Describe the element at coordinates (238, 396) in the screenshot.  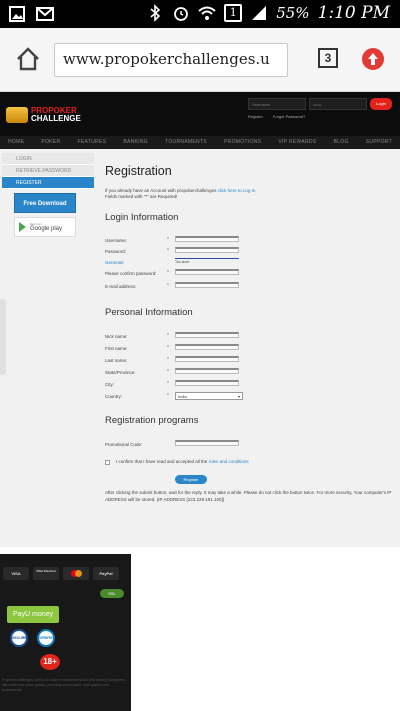
I see `chevron-down-icon: ▾` at that location.